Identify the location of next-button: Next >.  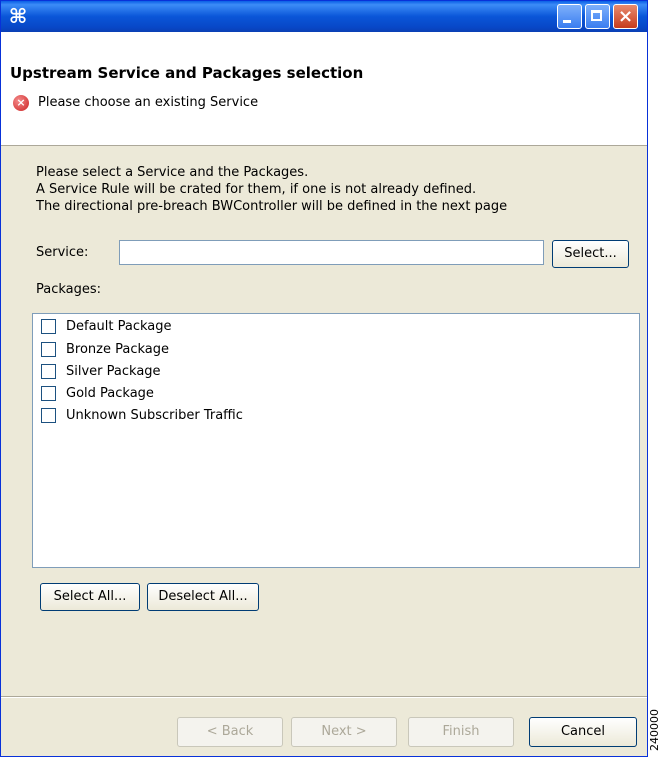
(344, 732).